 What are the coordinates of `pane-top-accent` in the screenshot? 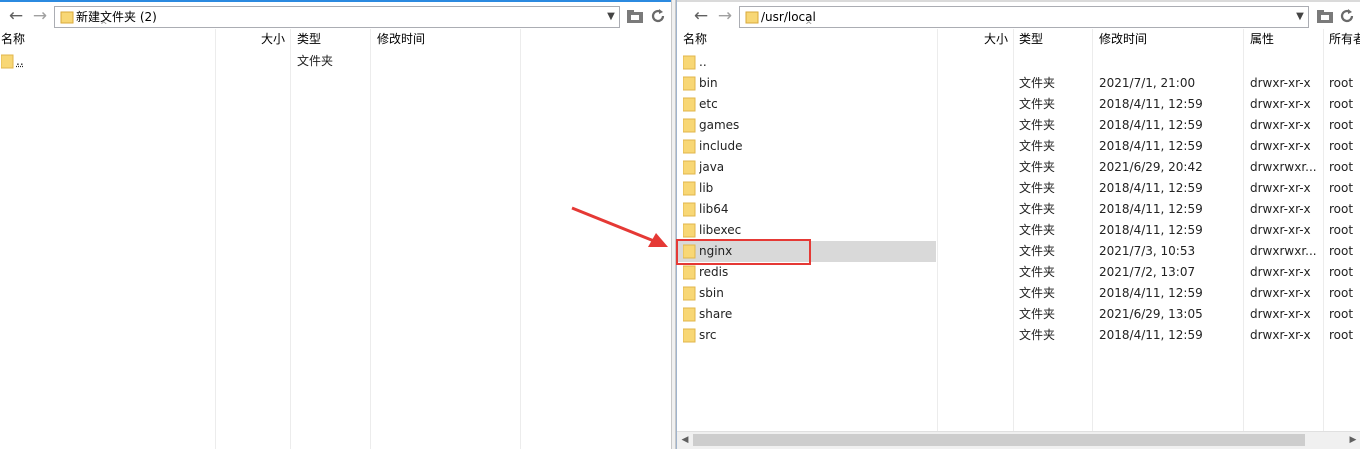 It's located at (335, 1).